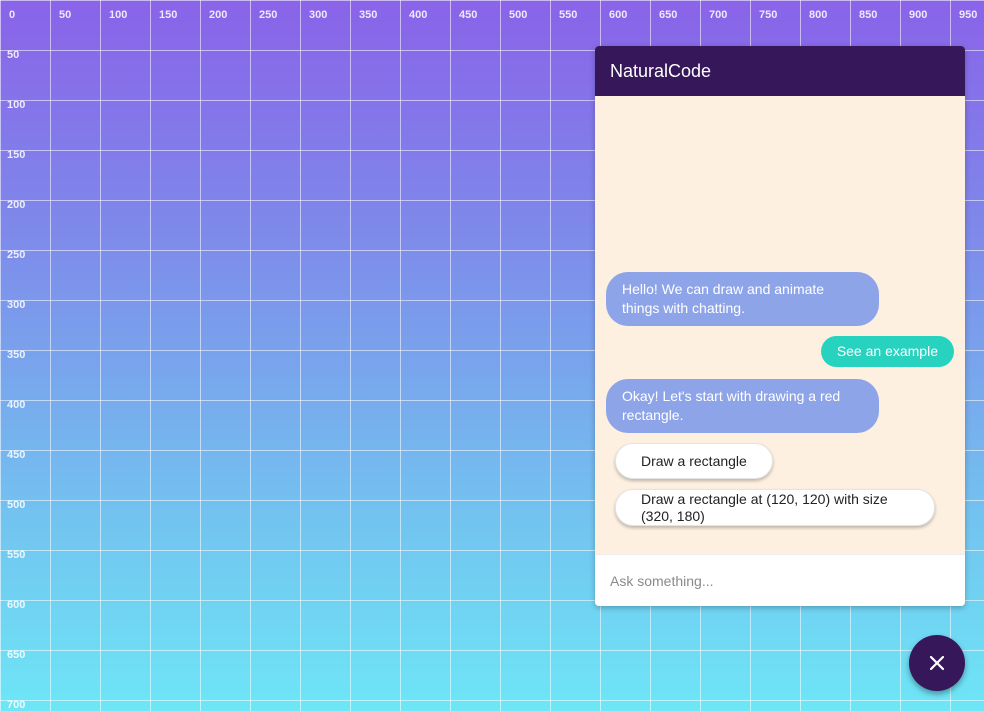 The width and height of the screenshot is (984, 711). I want to click on x-tick-label: 150, so click(168, 15).